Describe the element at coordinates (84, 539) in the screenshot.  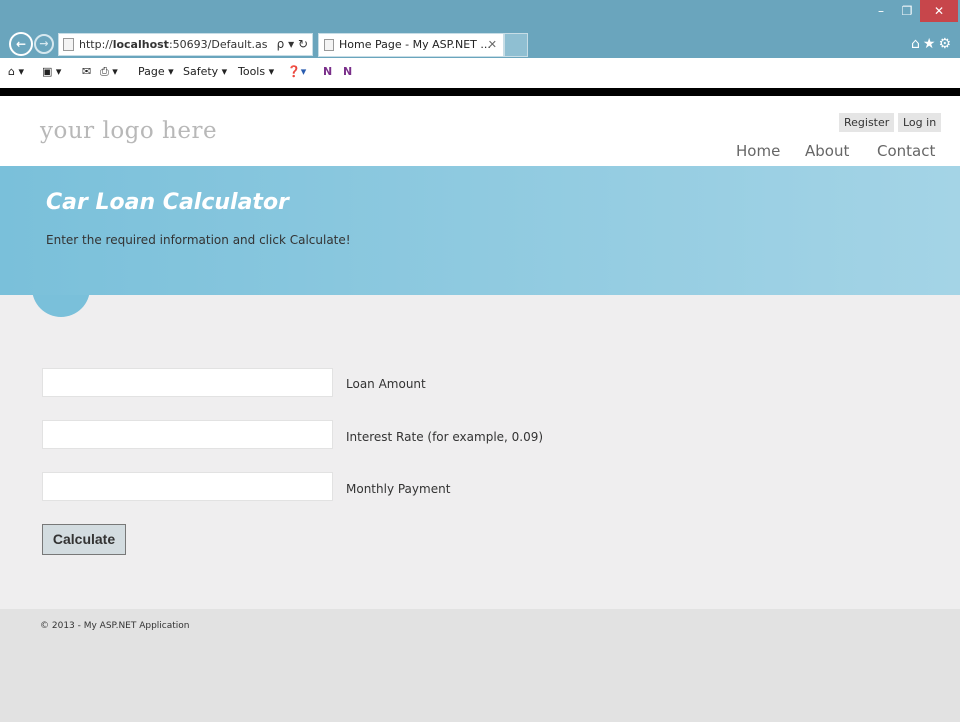
I see `calculate-button: Calculate` at that location.